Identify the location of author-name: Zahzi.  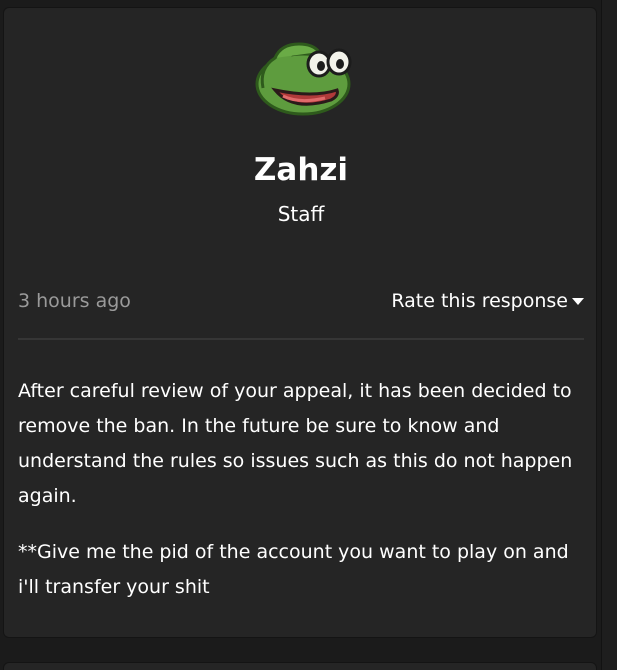
(301, 170).